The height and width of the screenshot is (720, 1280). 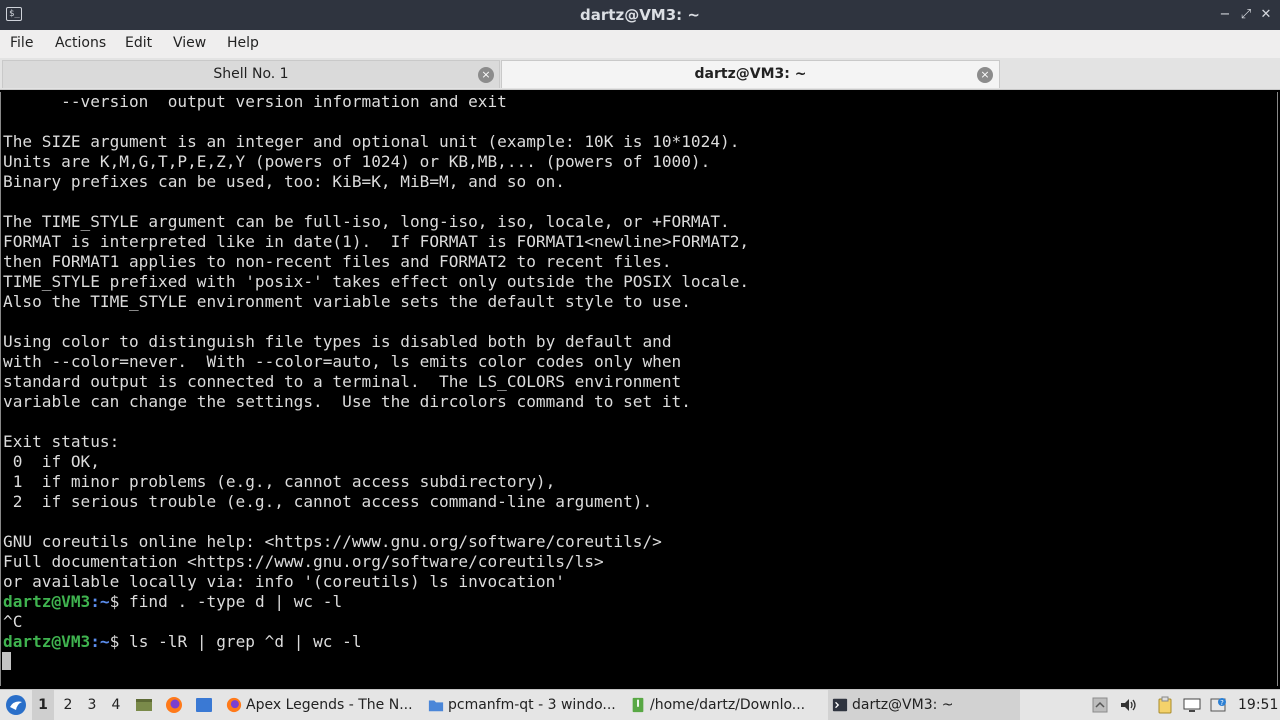 I want to click on tray-expand-icon, so click(x=1100, y=705).